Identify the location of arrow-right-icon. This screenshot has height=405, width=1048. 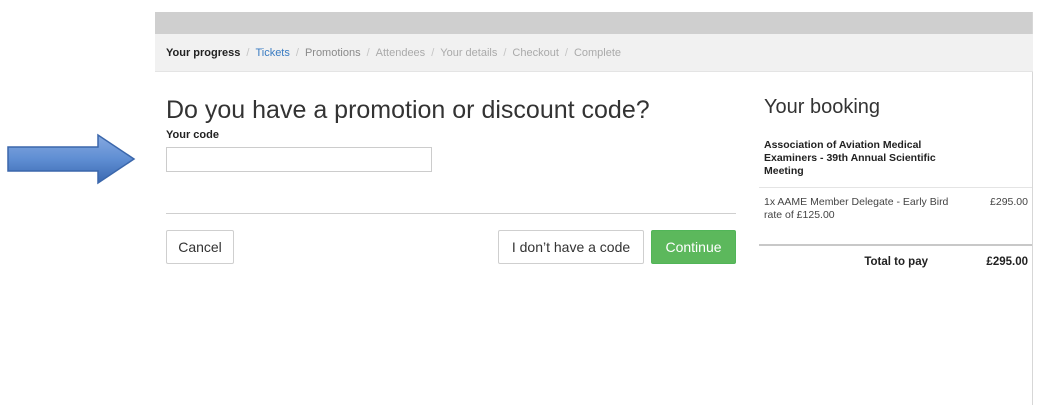
(71, 159).